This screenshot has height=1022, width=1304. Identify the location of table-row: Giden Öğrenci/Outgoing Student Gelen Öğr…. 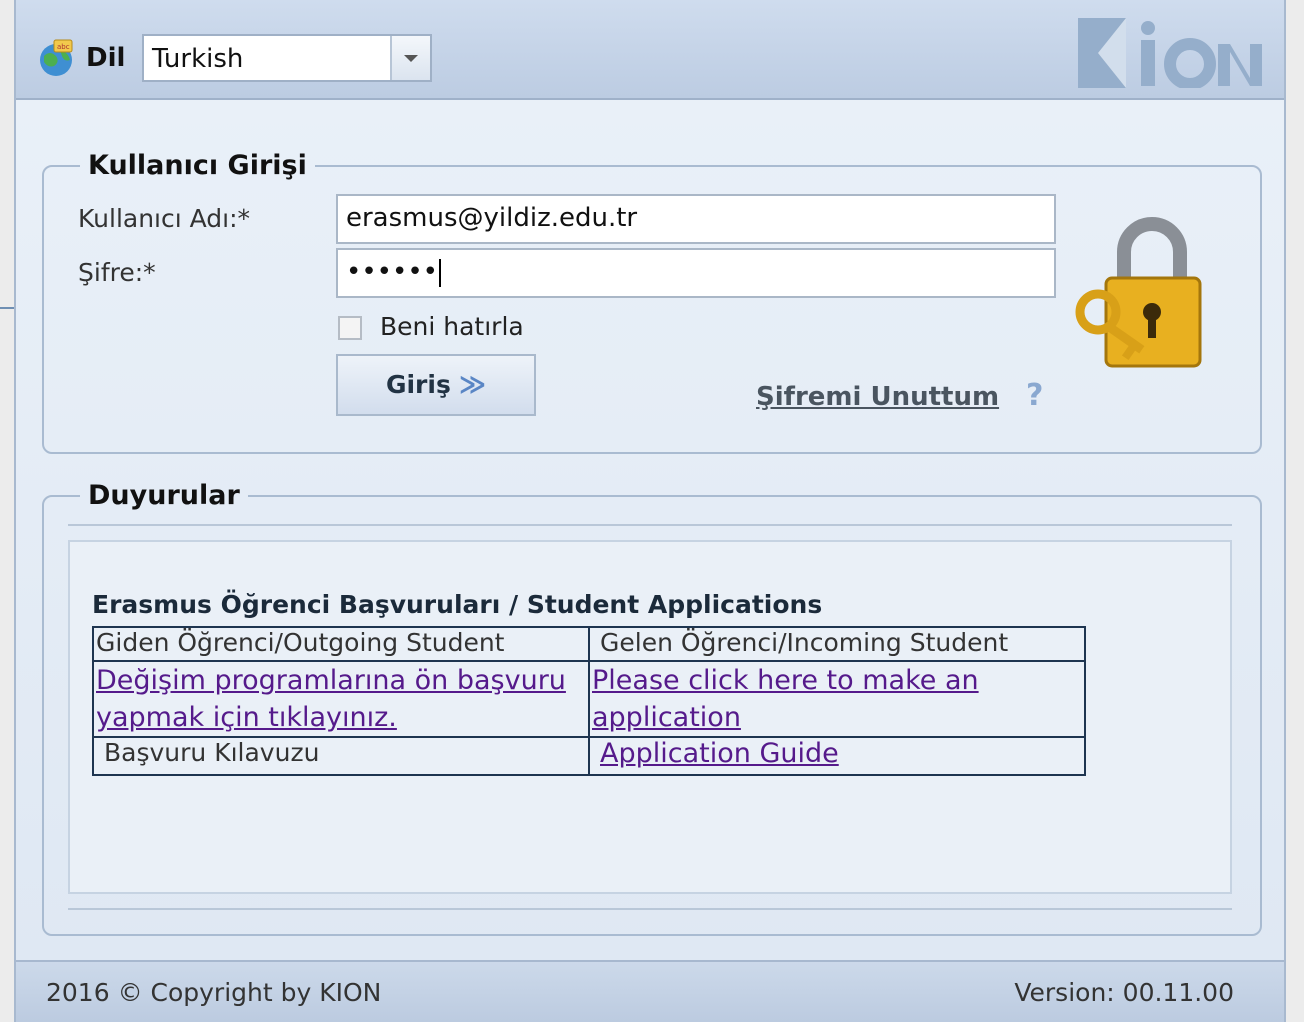
(589, 644).